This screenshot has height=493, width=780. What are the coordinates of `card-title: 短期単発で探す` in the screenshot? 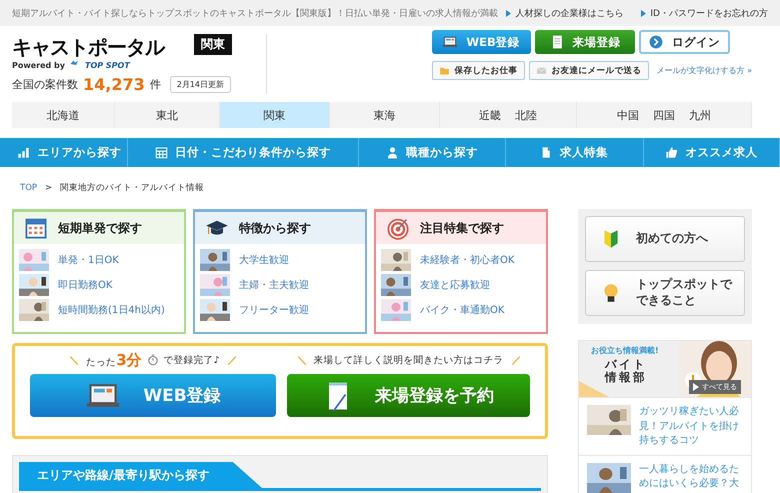 It's located at (100, 228).